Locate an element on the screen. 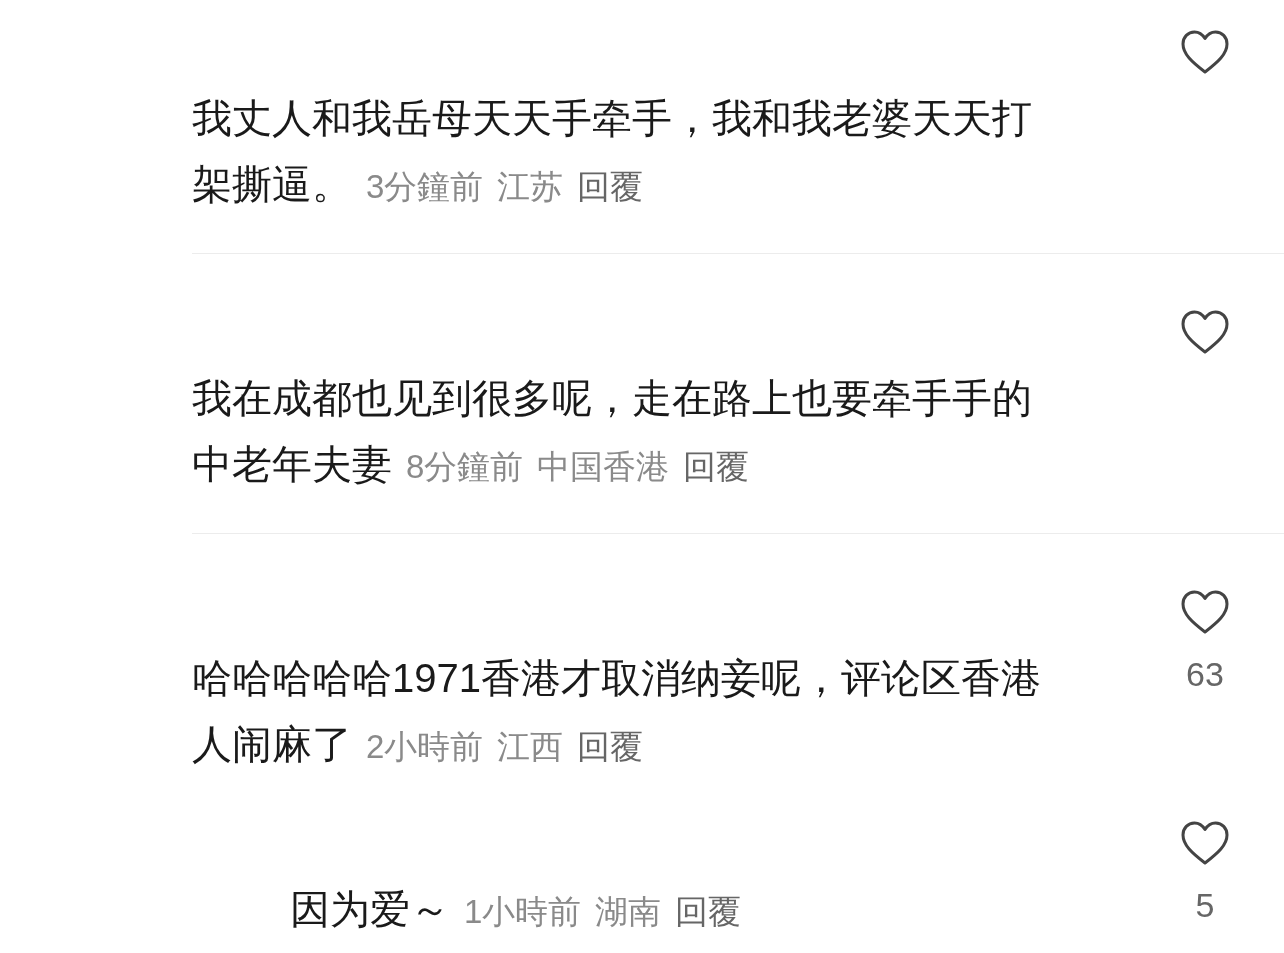 This screenshot has width=1284, height=953. comment-time: 3分鐘前 is located at coordinates (425, 186).